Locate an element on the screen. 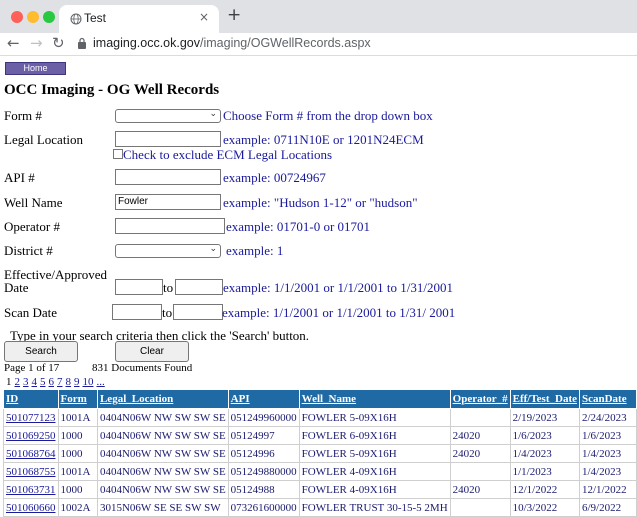  reload-icon: ↻ is located at coordinates (58, 43).